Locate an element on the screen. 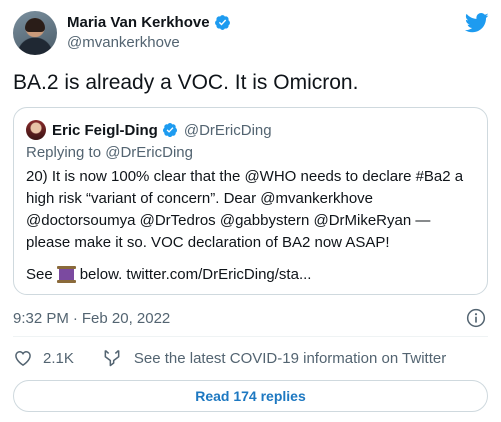 Image resolution: width=501 pixels, height=422 pixels. tweet-timestamp: 9:32 PM · Feb 20, 2022 is located at coordinates (91, 318).